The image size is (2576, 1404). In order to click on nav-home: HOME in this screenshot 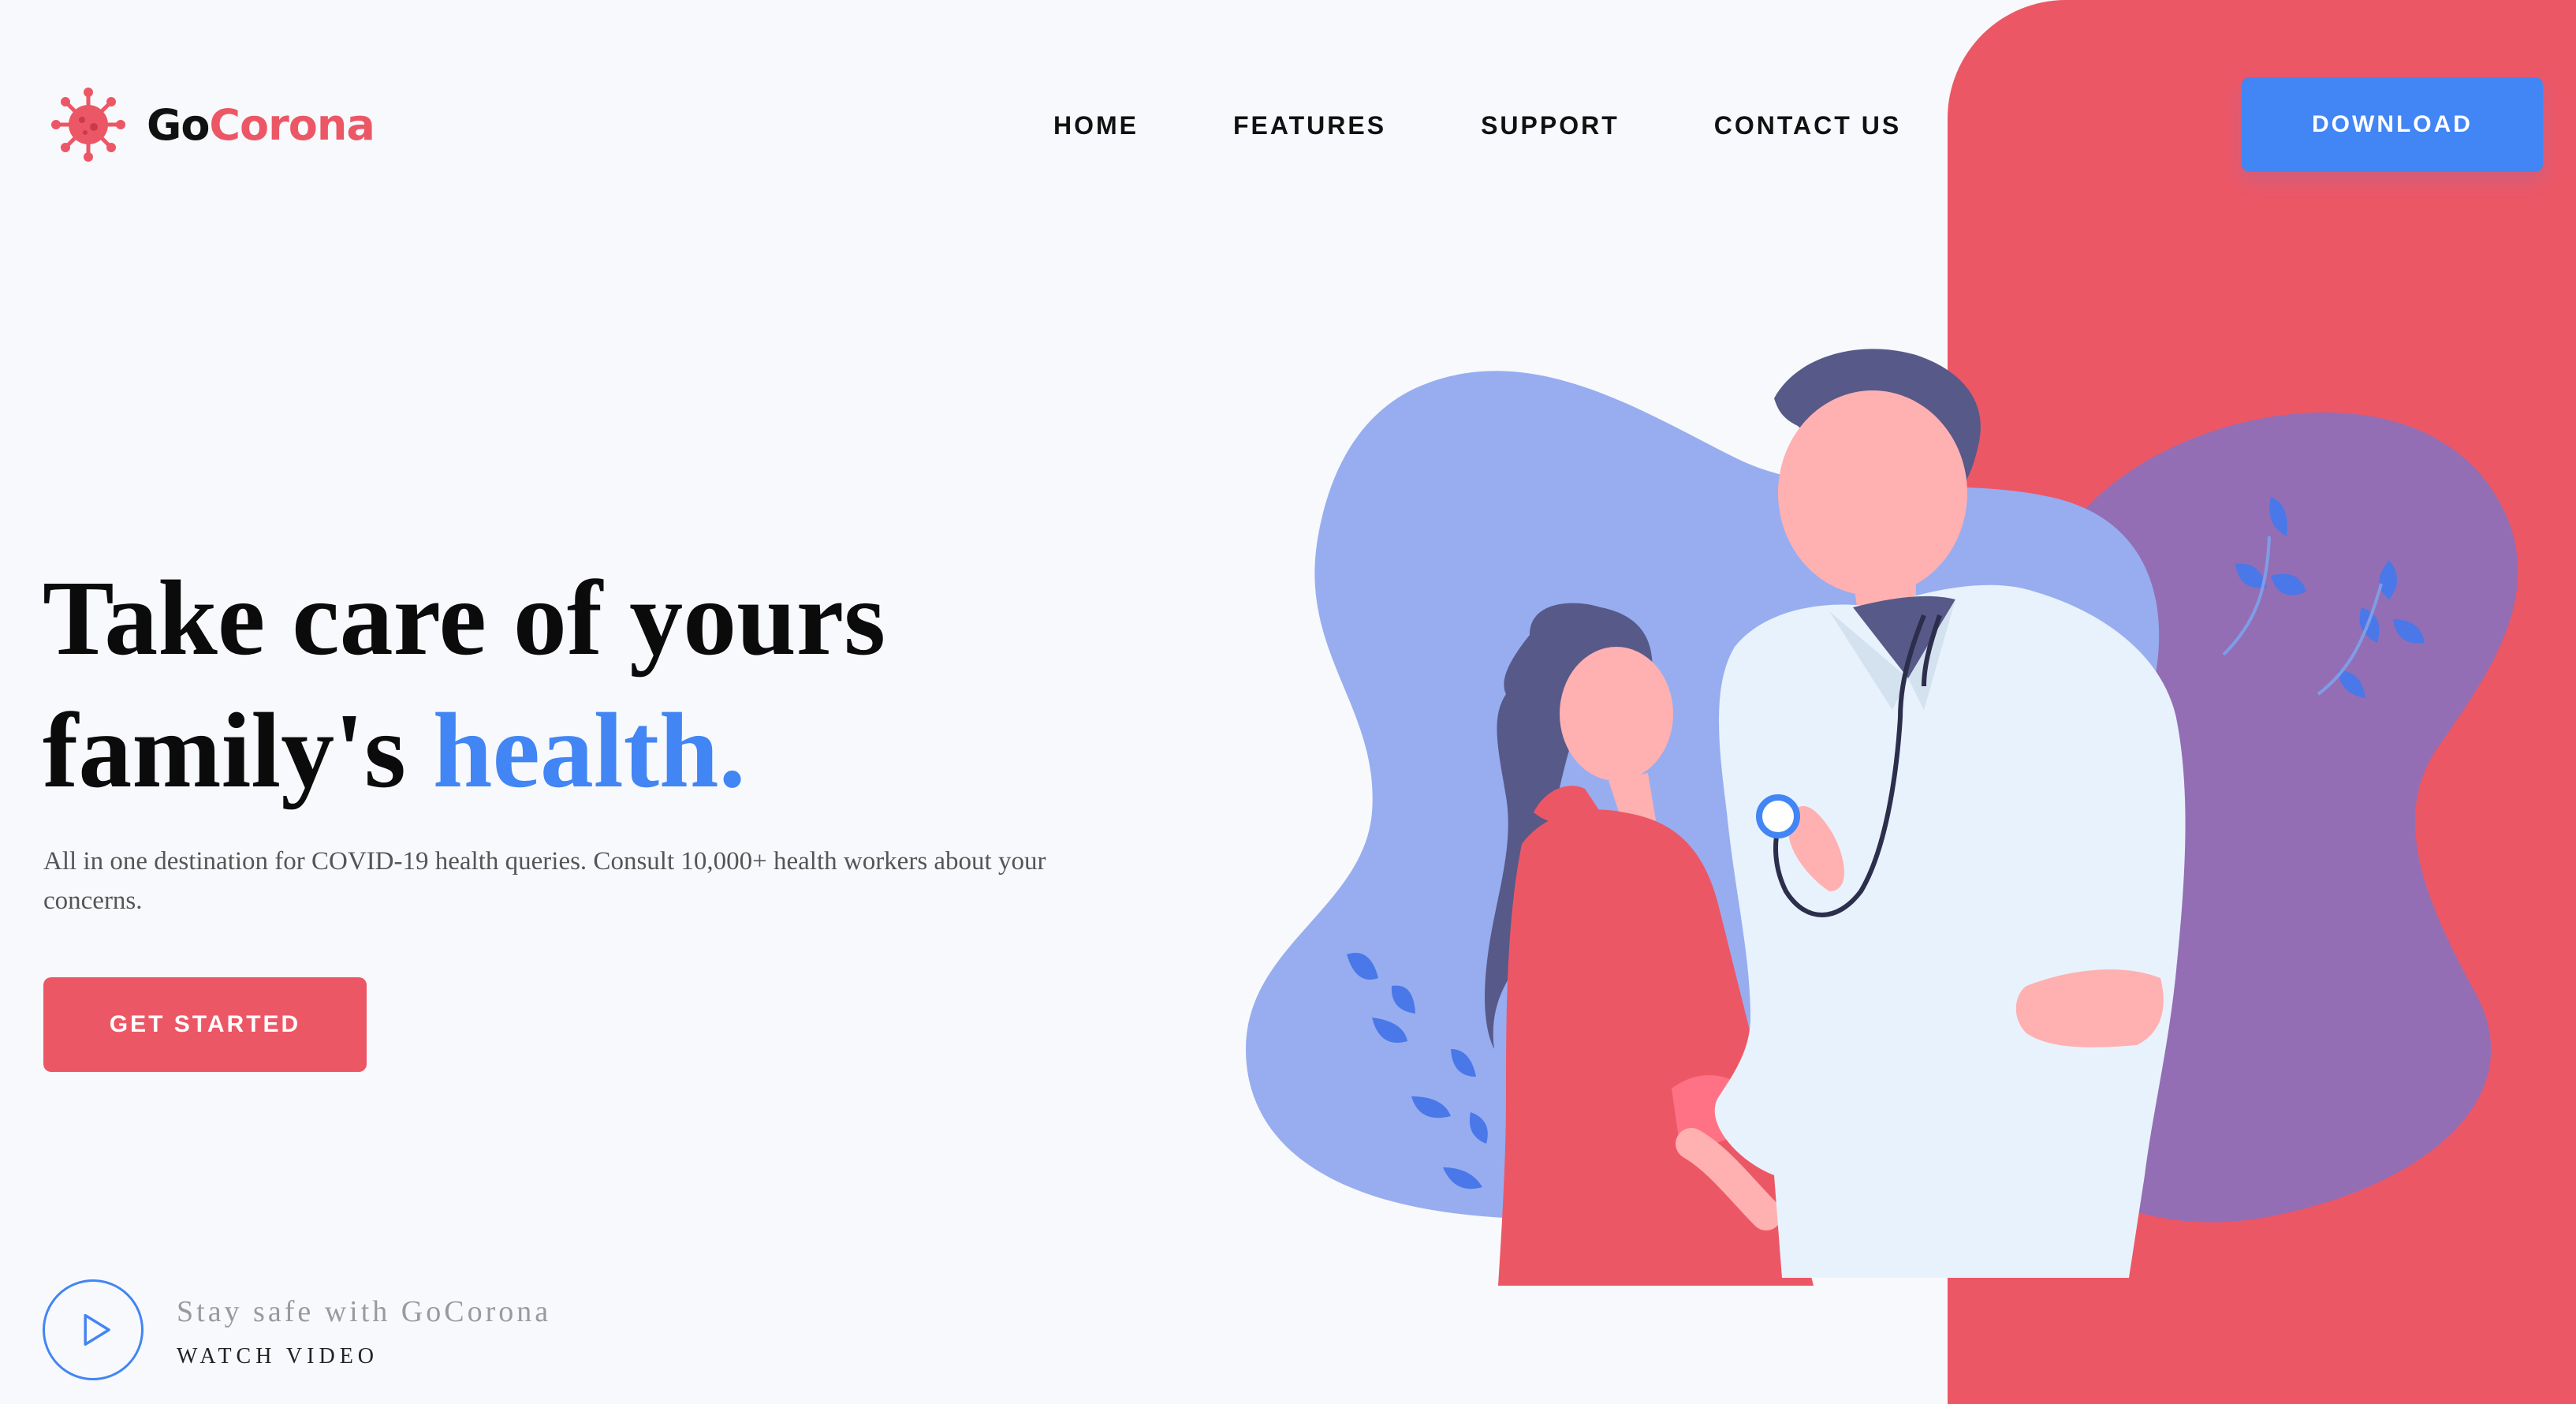, I will do `click(1096, 125)`.